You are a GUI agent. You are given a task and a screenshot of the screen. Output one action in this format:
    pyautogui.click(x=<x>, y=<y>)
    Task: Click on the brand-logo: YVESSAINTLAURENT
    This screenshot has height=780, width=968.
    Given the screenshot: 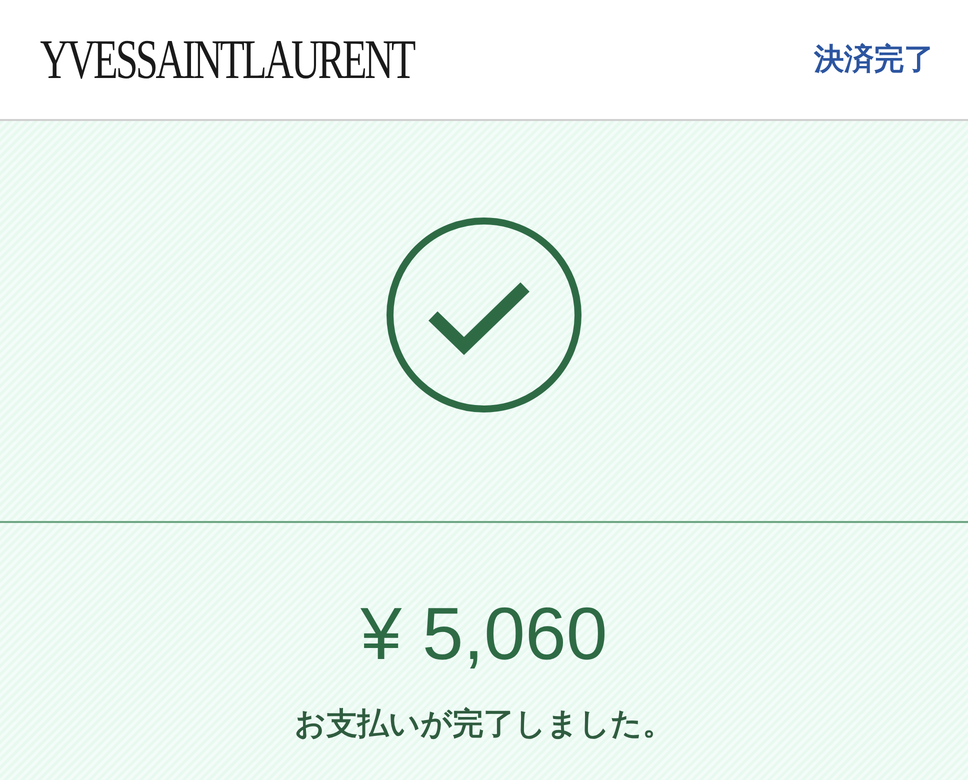 What is the action you would take?
    pyautogui.click(x=227, y=60)
    